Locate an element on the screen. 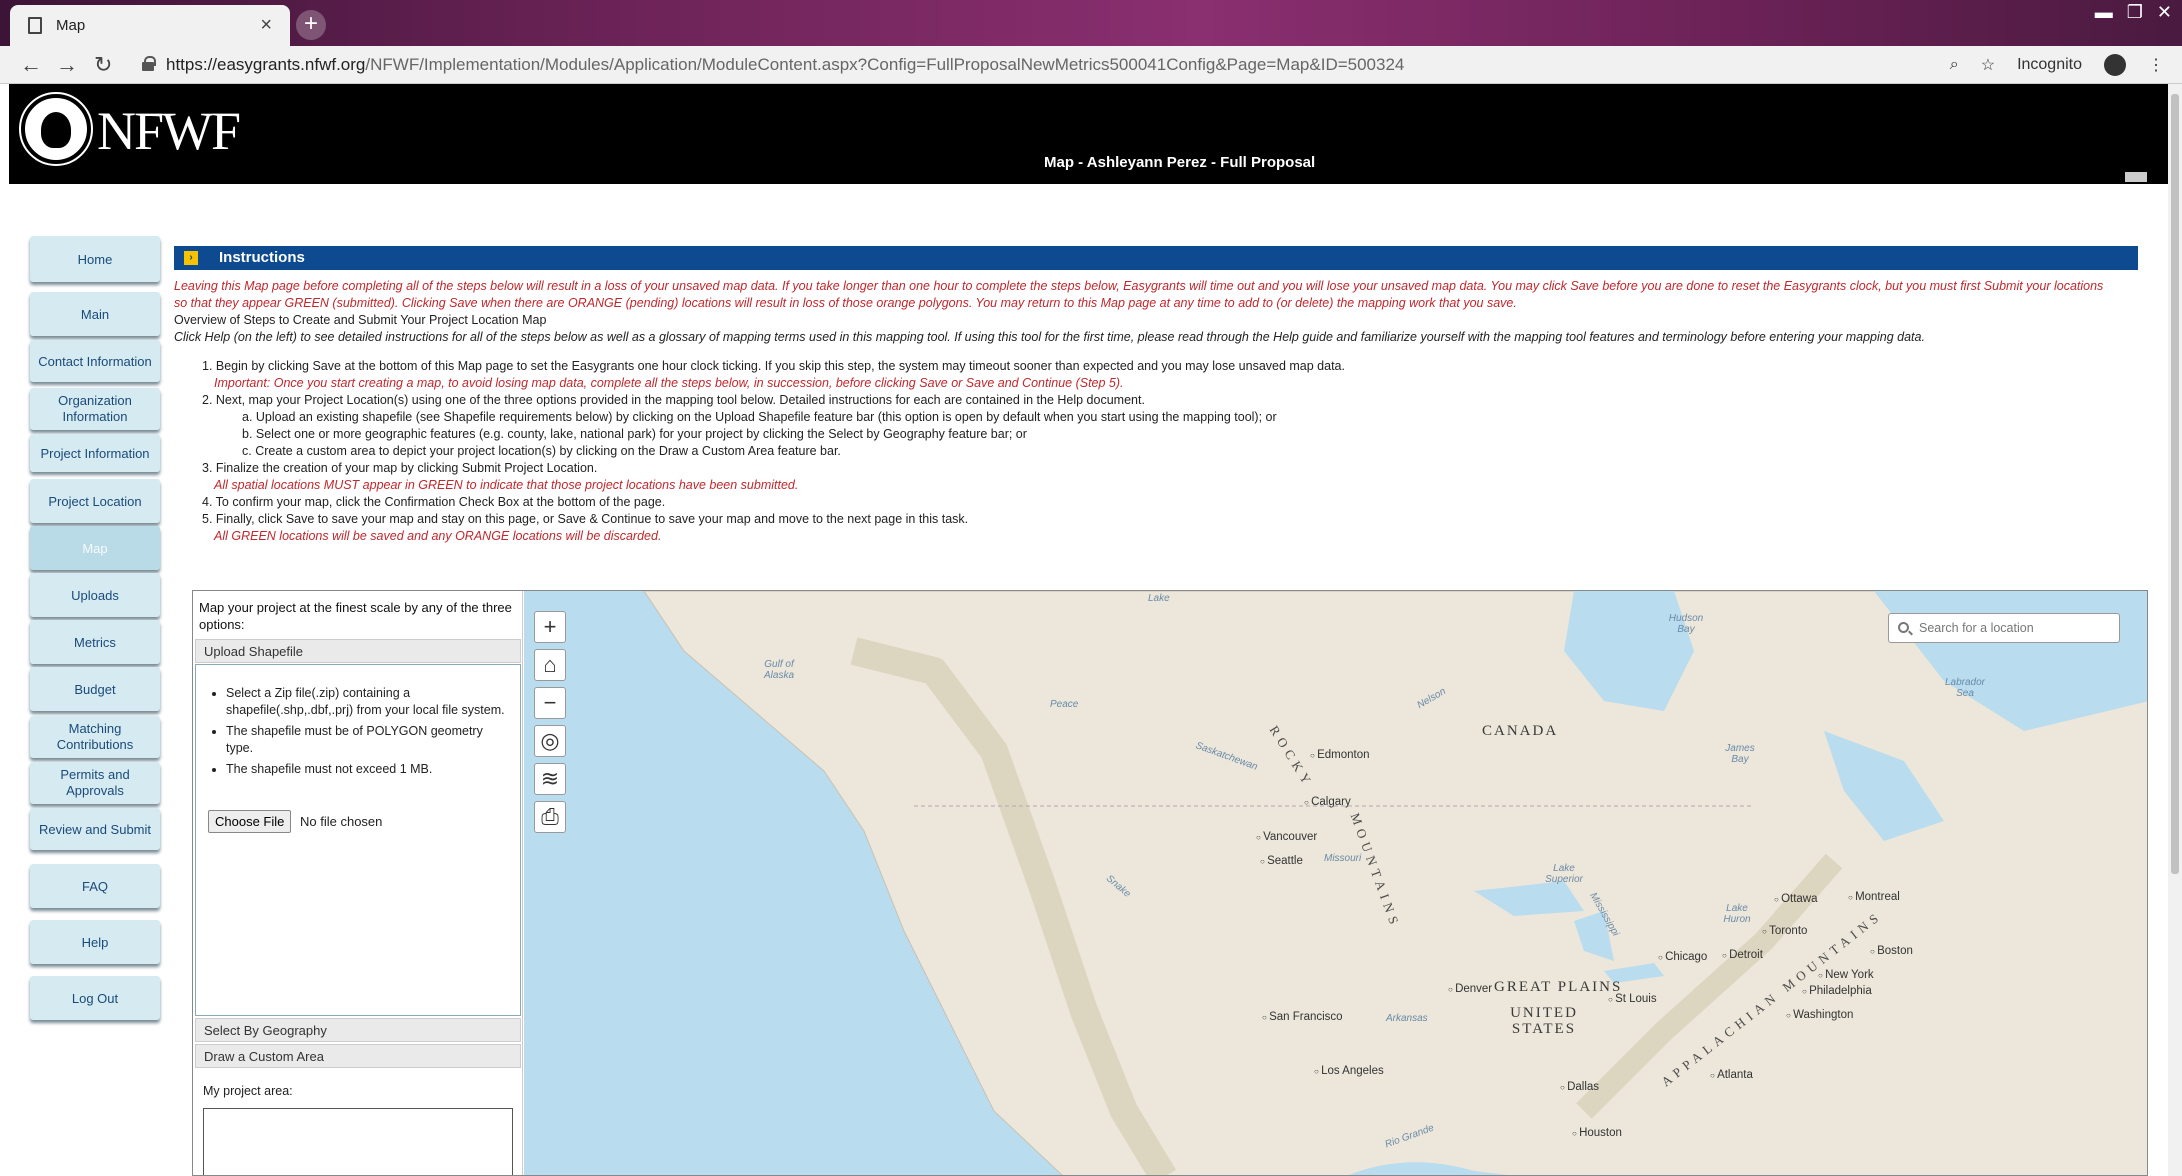 The height and width of the screenshot is (1176, 2182). browser-menu-icon: ⋮ is located at coordinates (2156, 65).